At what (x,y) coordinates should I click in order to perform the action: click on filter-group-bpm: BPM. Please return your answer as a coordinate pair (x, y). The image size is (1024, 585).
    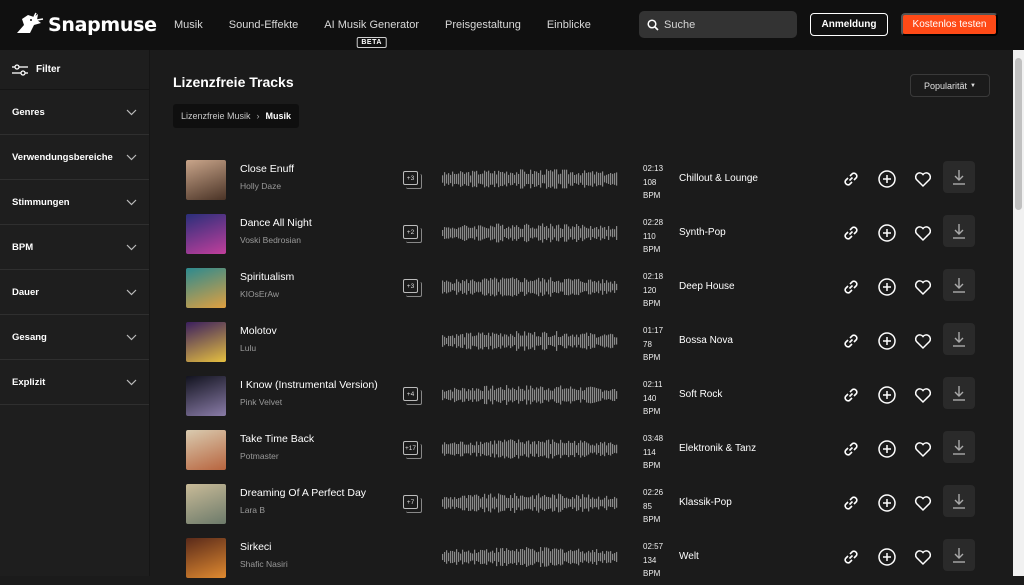
    Looking at the image, I should click on (74, 247).